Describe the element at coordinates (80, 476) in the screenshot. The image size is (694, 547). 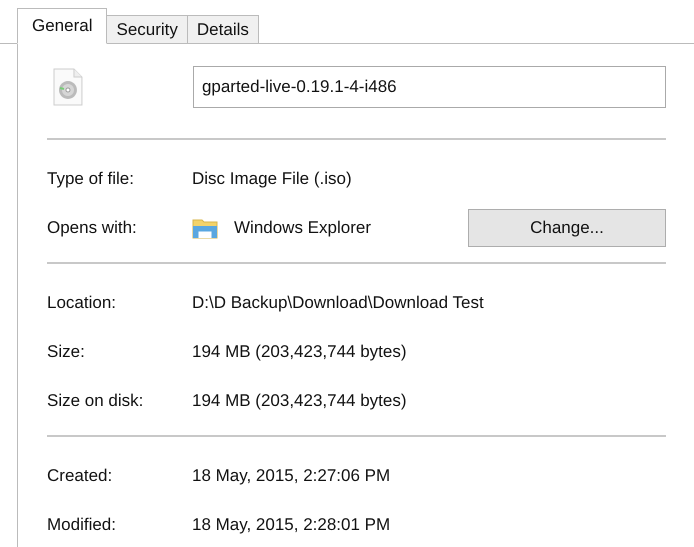
I see `field-label: Created:` at that location.